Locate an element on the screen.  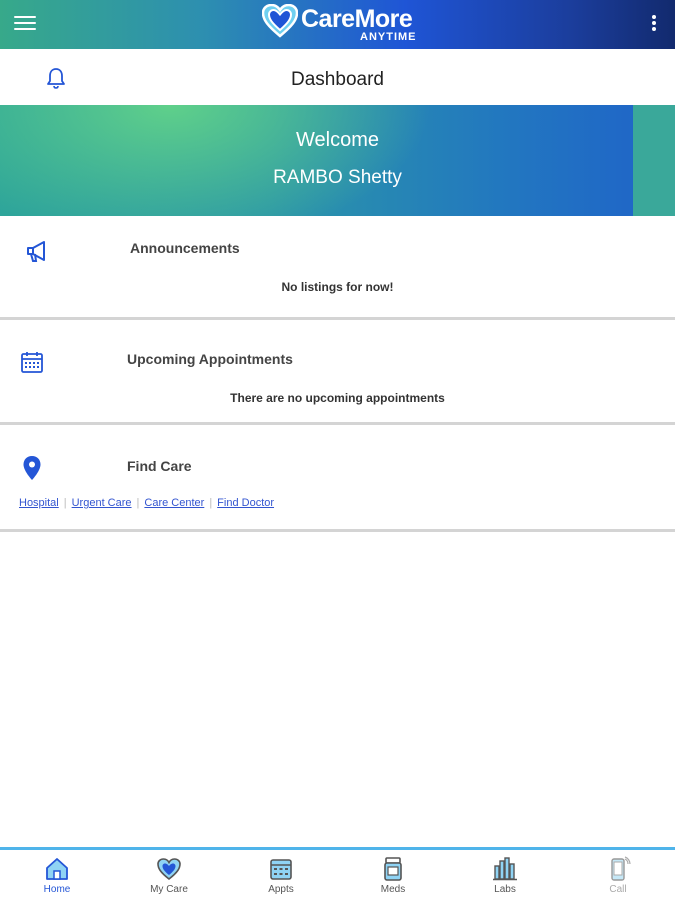
app-bar: CareMore ANYTIME is located at coordinates (337, 24).